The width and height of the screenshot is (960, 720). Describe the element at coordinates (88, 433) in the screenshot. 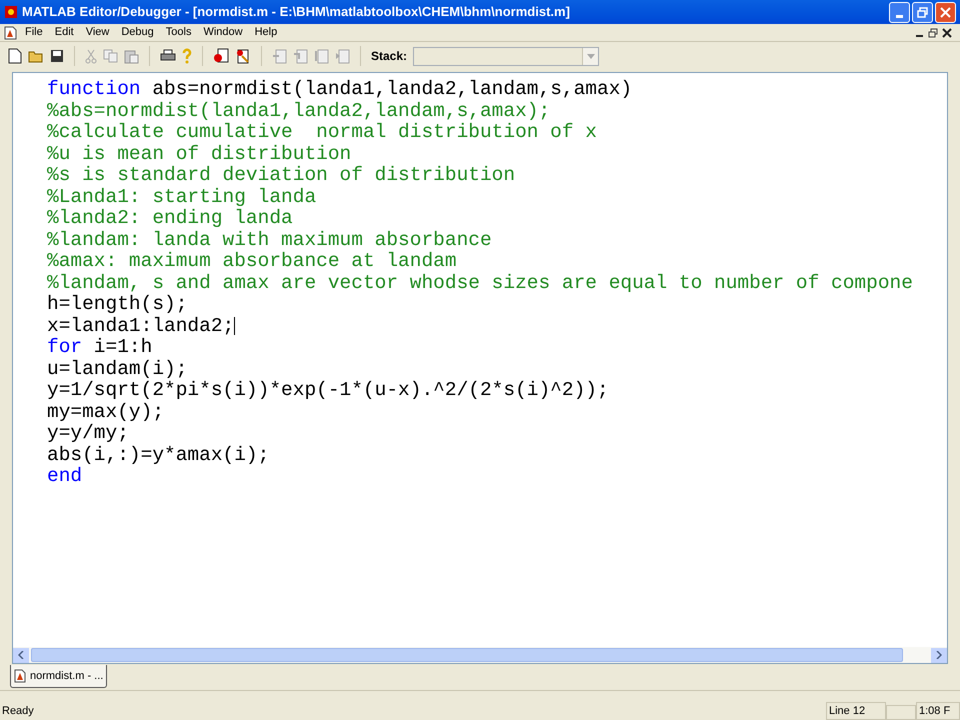

I see `code-line: y=y/my;` at that location.